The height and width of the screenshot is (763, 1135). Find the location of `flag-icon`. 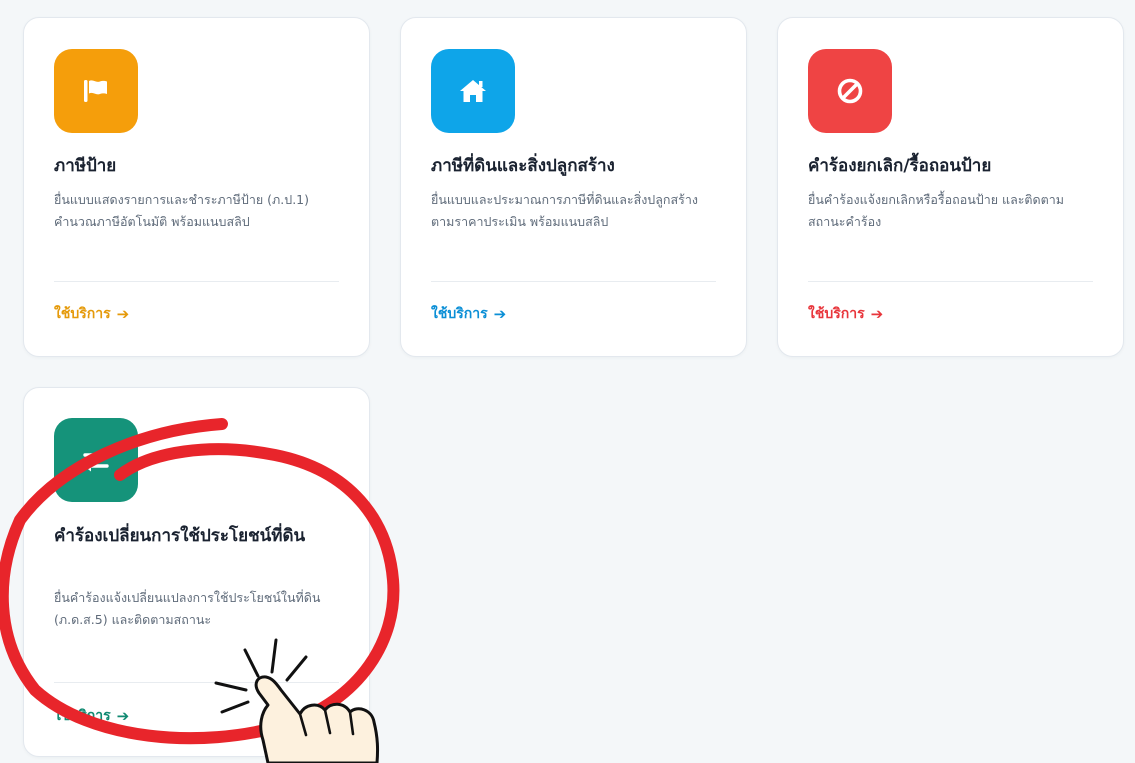

flag-icon is located at coordinates (96, 91).